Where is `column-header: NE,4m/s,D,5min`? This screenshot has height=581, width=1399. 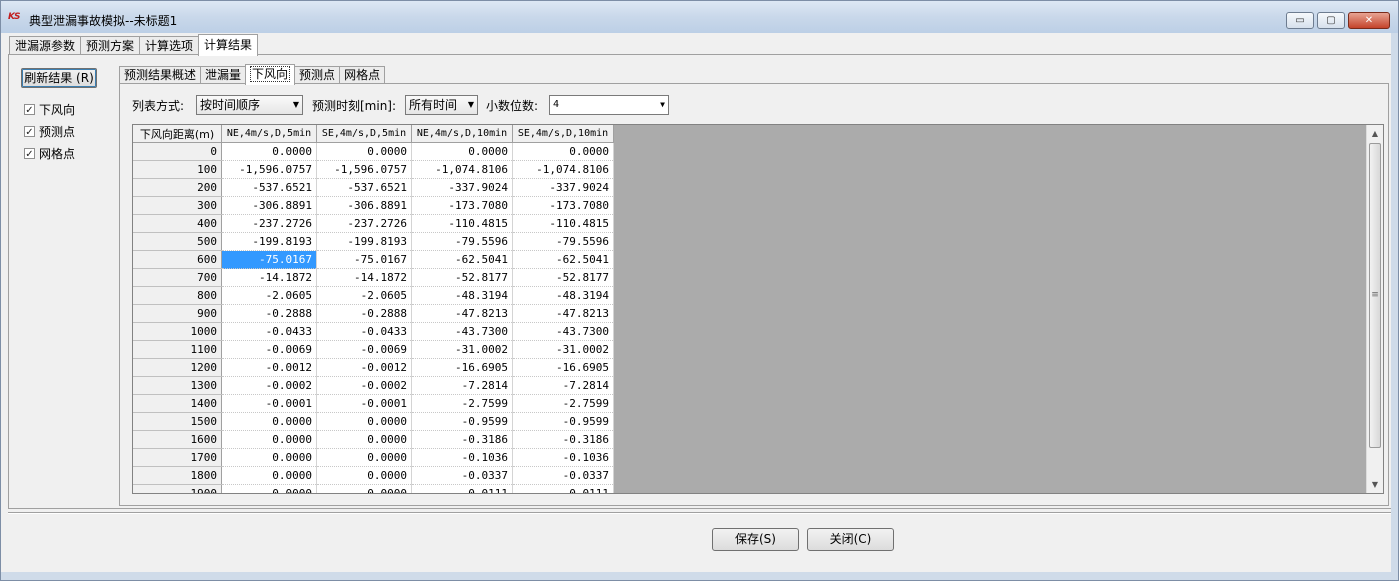
column-header: NE,4m/s,D,5min is located at coordinates (269, 134).